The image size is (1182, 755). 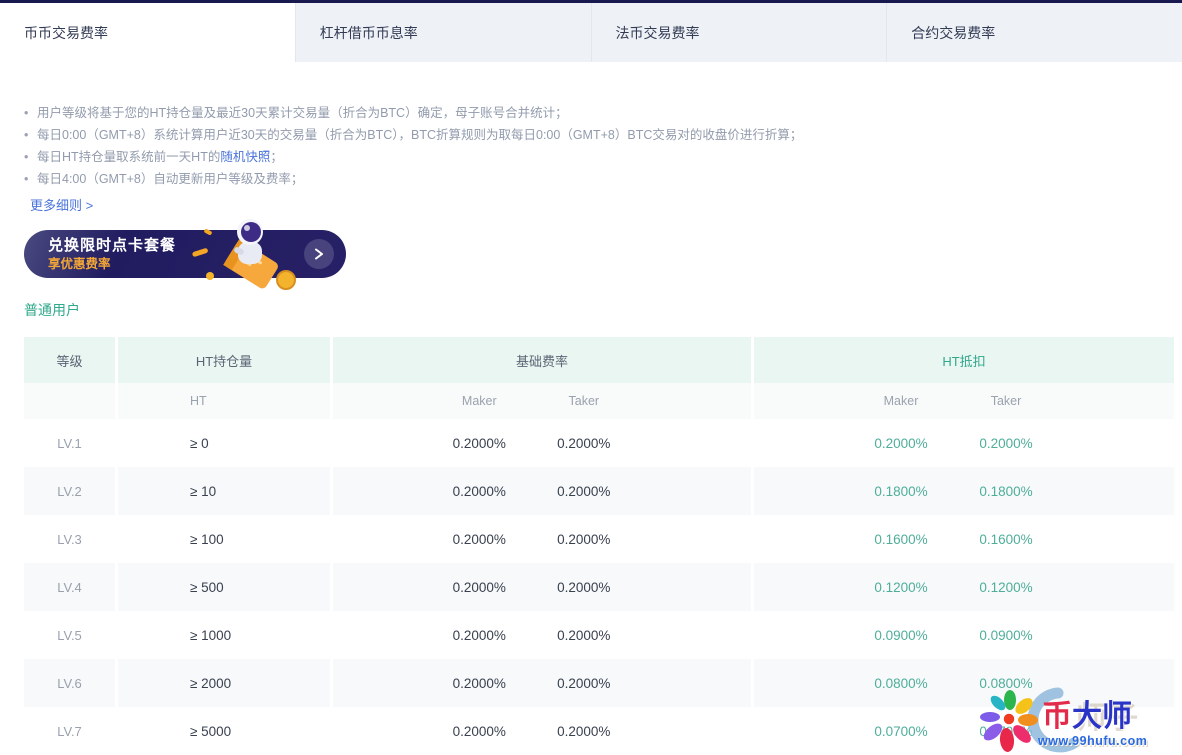 What do you see at coordinates (901, 683) in the screenshot?
I see `fee-value: 0.0800%` at bounding box center [901, 683].